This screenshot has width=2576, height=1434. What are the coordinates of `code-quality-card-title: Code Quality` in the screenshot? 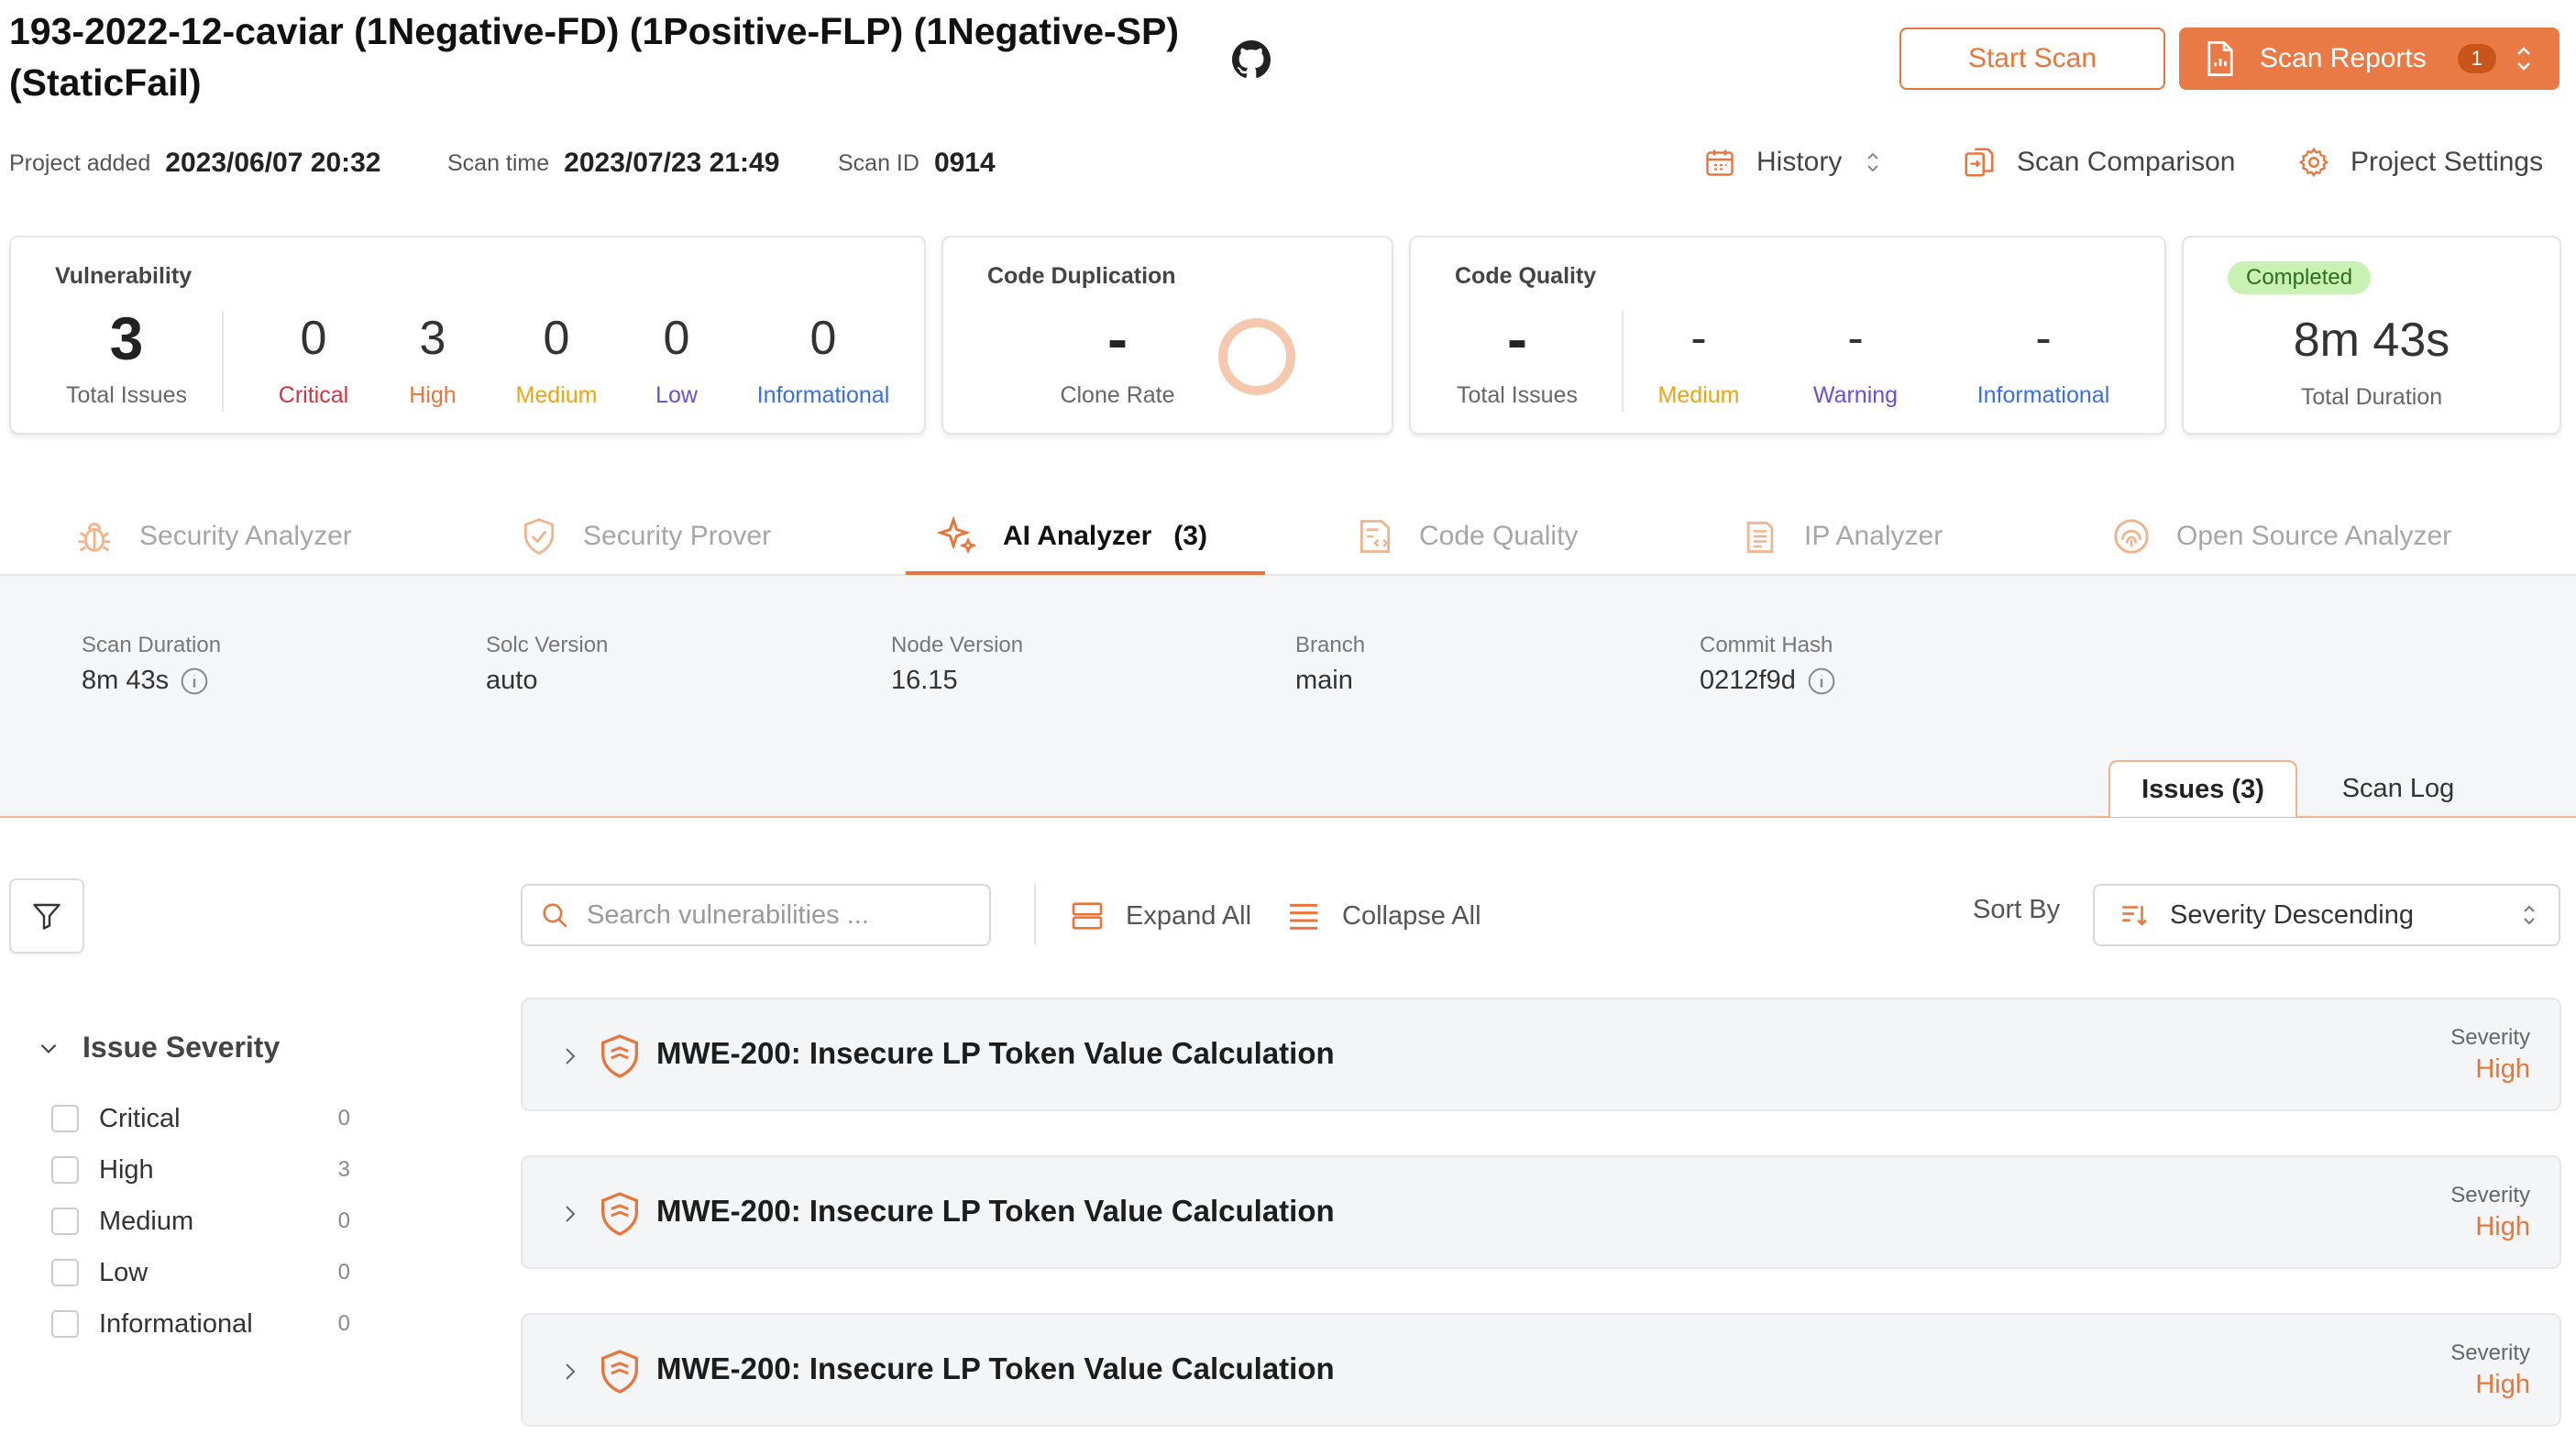 It's located at (1526, 276).